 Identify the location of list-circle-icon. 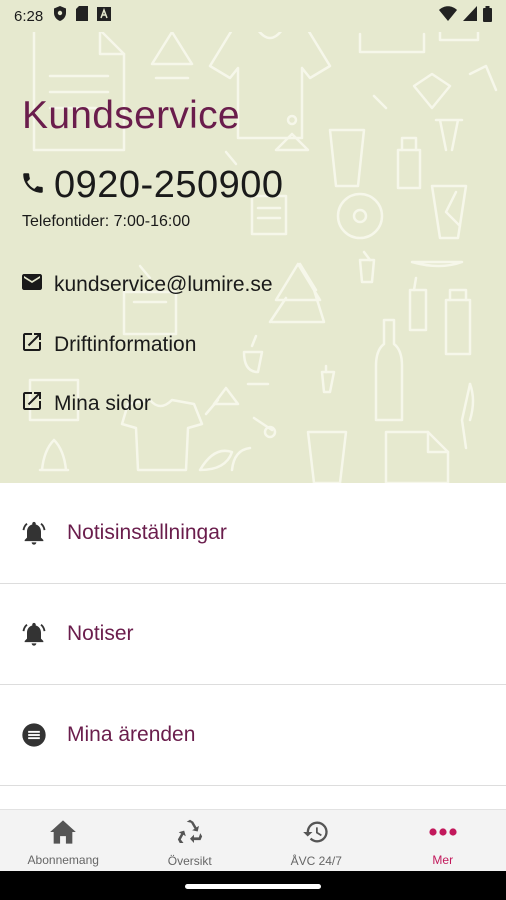
(34, 735).